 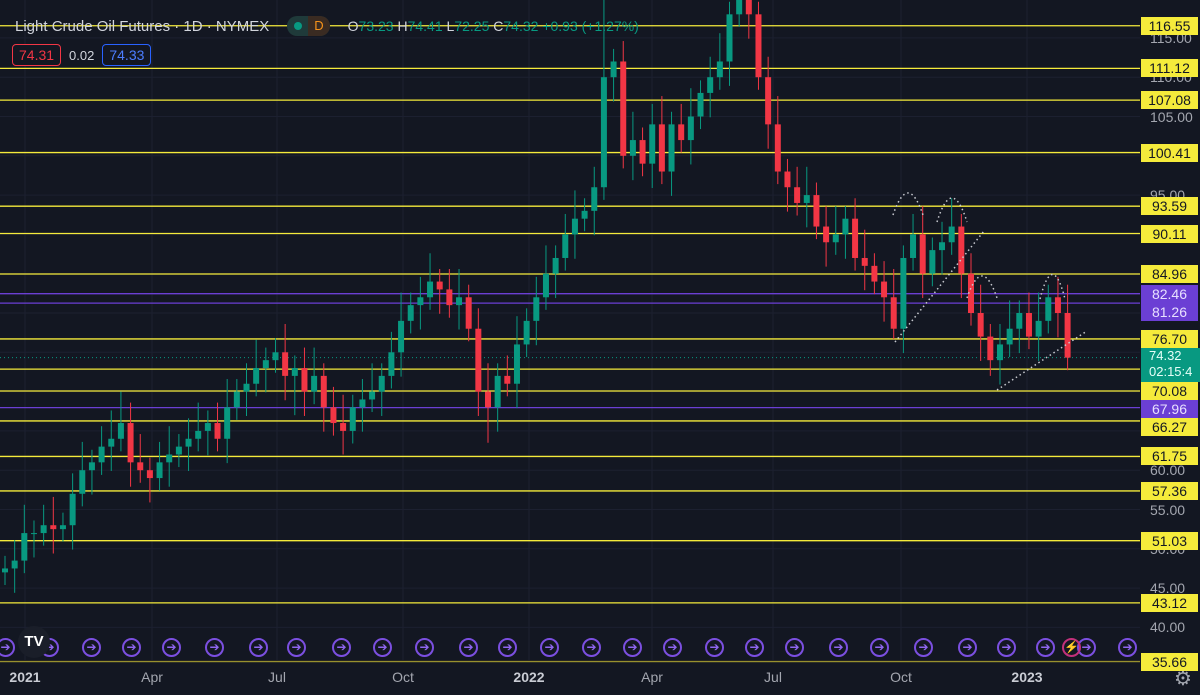 What do you see at coordinates (127, 55) in the screenshot?
I see `buy-button: 74.33` at bounding box center [127, 55].